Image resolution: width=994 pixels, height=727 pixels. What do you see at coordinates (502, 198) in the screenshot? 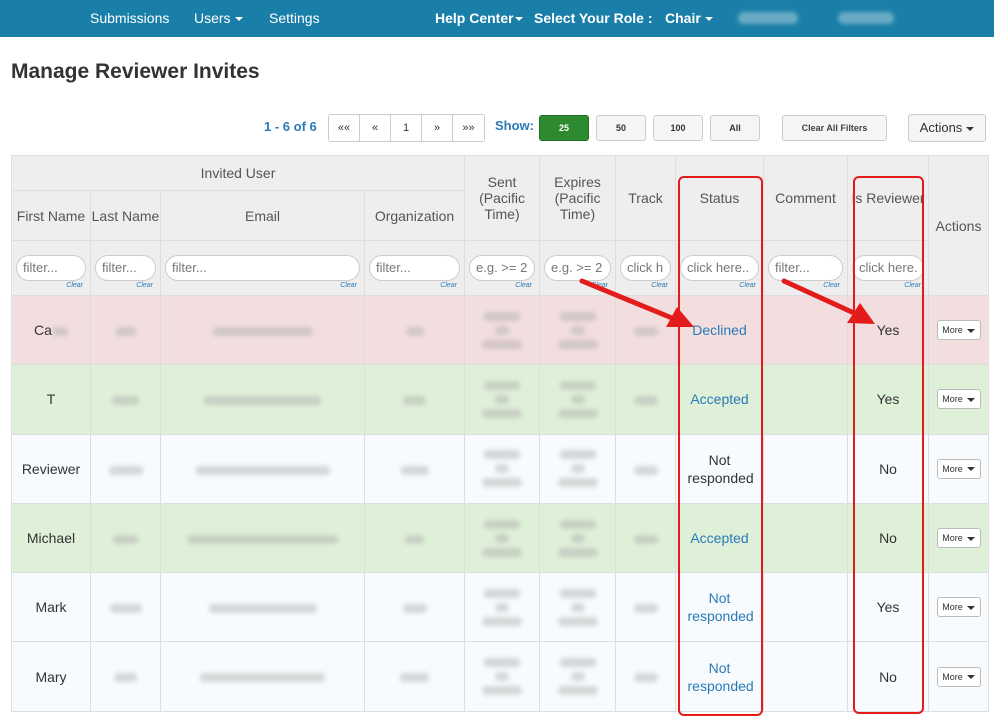
I see `col-sent: Sent (Pacific Time)` at bounding box center [502, 198].